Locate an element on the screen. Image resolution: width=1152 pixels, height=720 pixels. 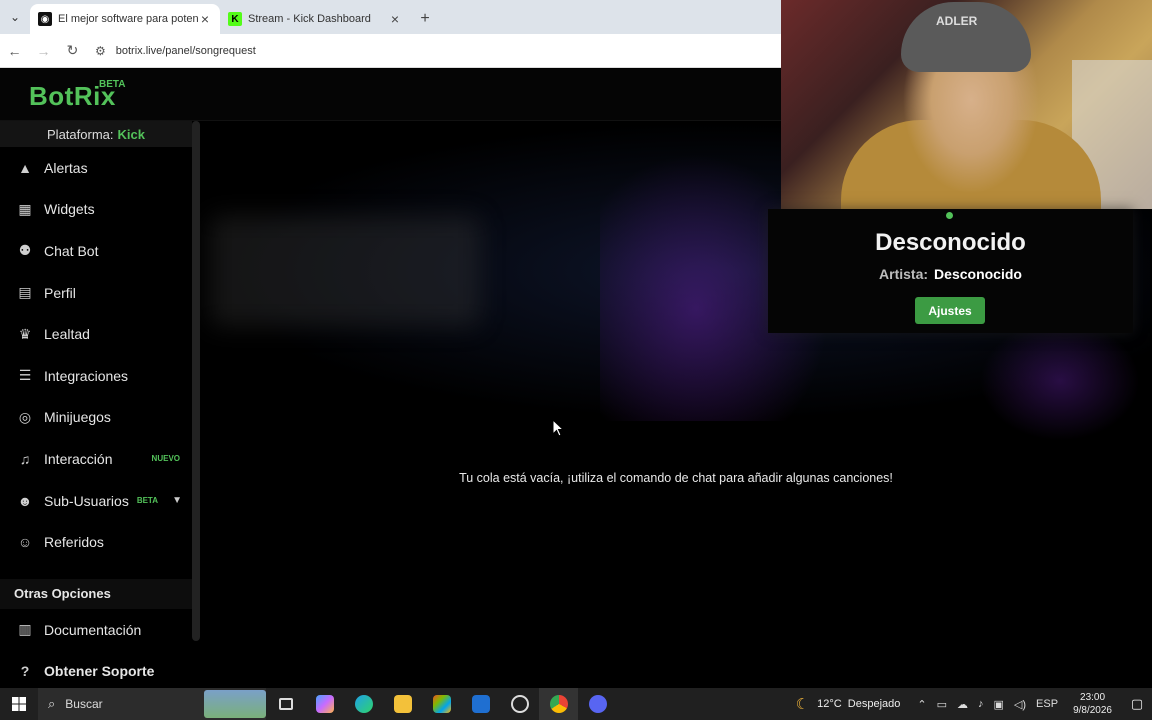
botrix-favicon-icon: ◉ is located at coordinates (45, 19).